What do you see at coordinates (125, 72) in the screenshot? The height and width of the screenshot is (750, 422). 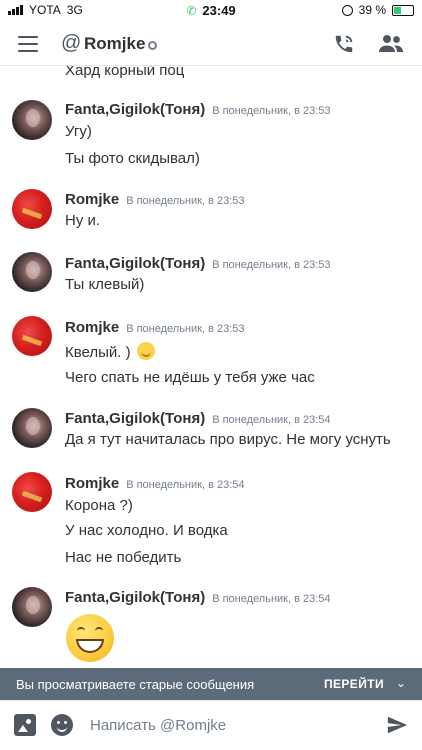 I see `message-text: Хард корный поц` at bounding box center [125, 72].